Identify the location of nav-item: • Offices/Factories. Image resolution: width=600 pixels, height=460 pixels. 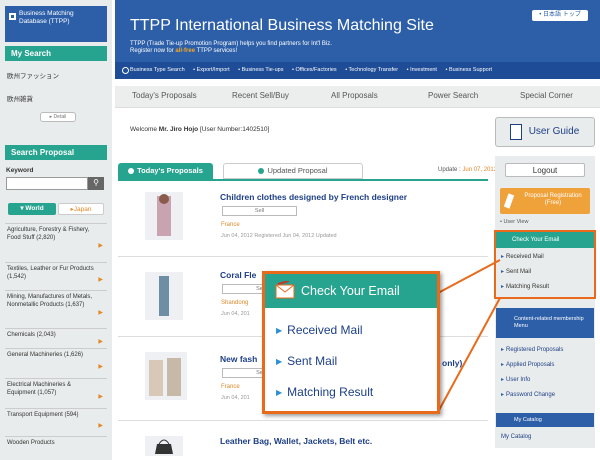
(314, 70).